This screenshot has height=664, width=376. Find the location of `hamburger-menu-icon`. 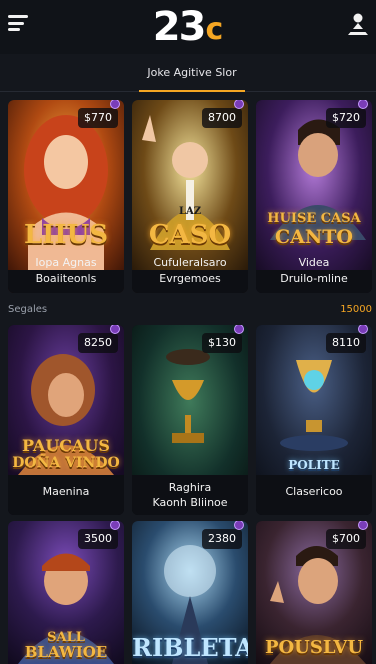

hamburger-menu-icon is located at coordinates (20, 23).